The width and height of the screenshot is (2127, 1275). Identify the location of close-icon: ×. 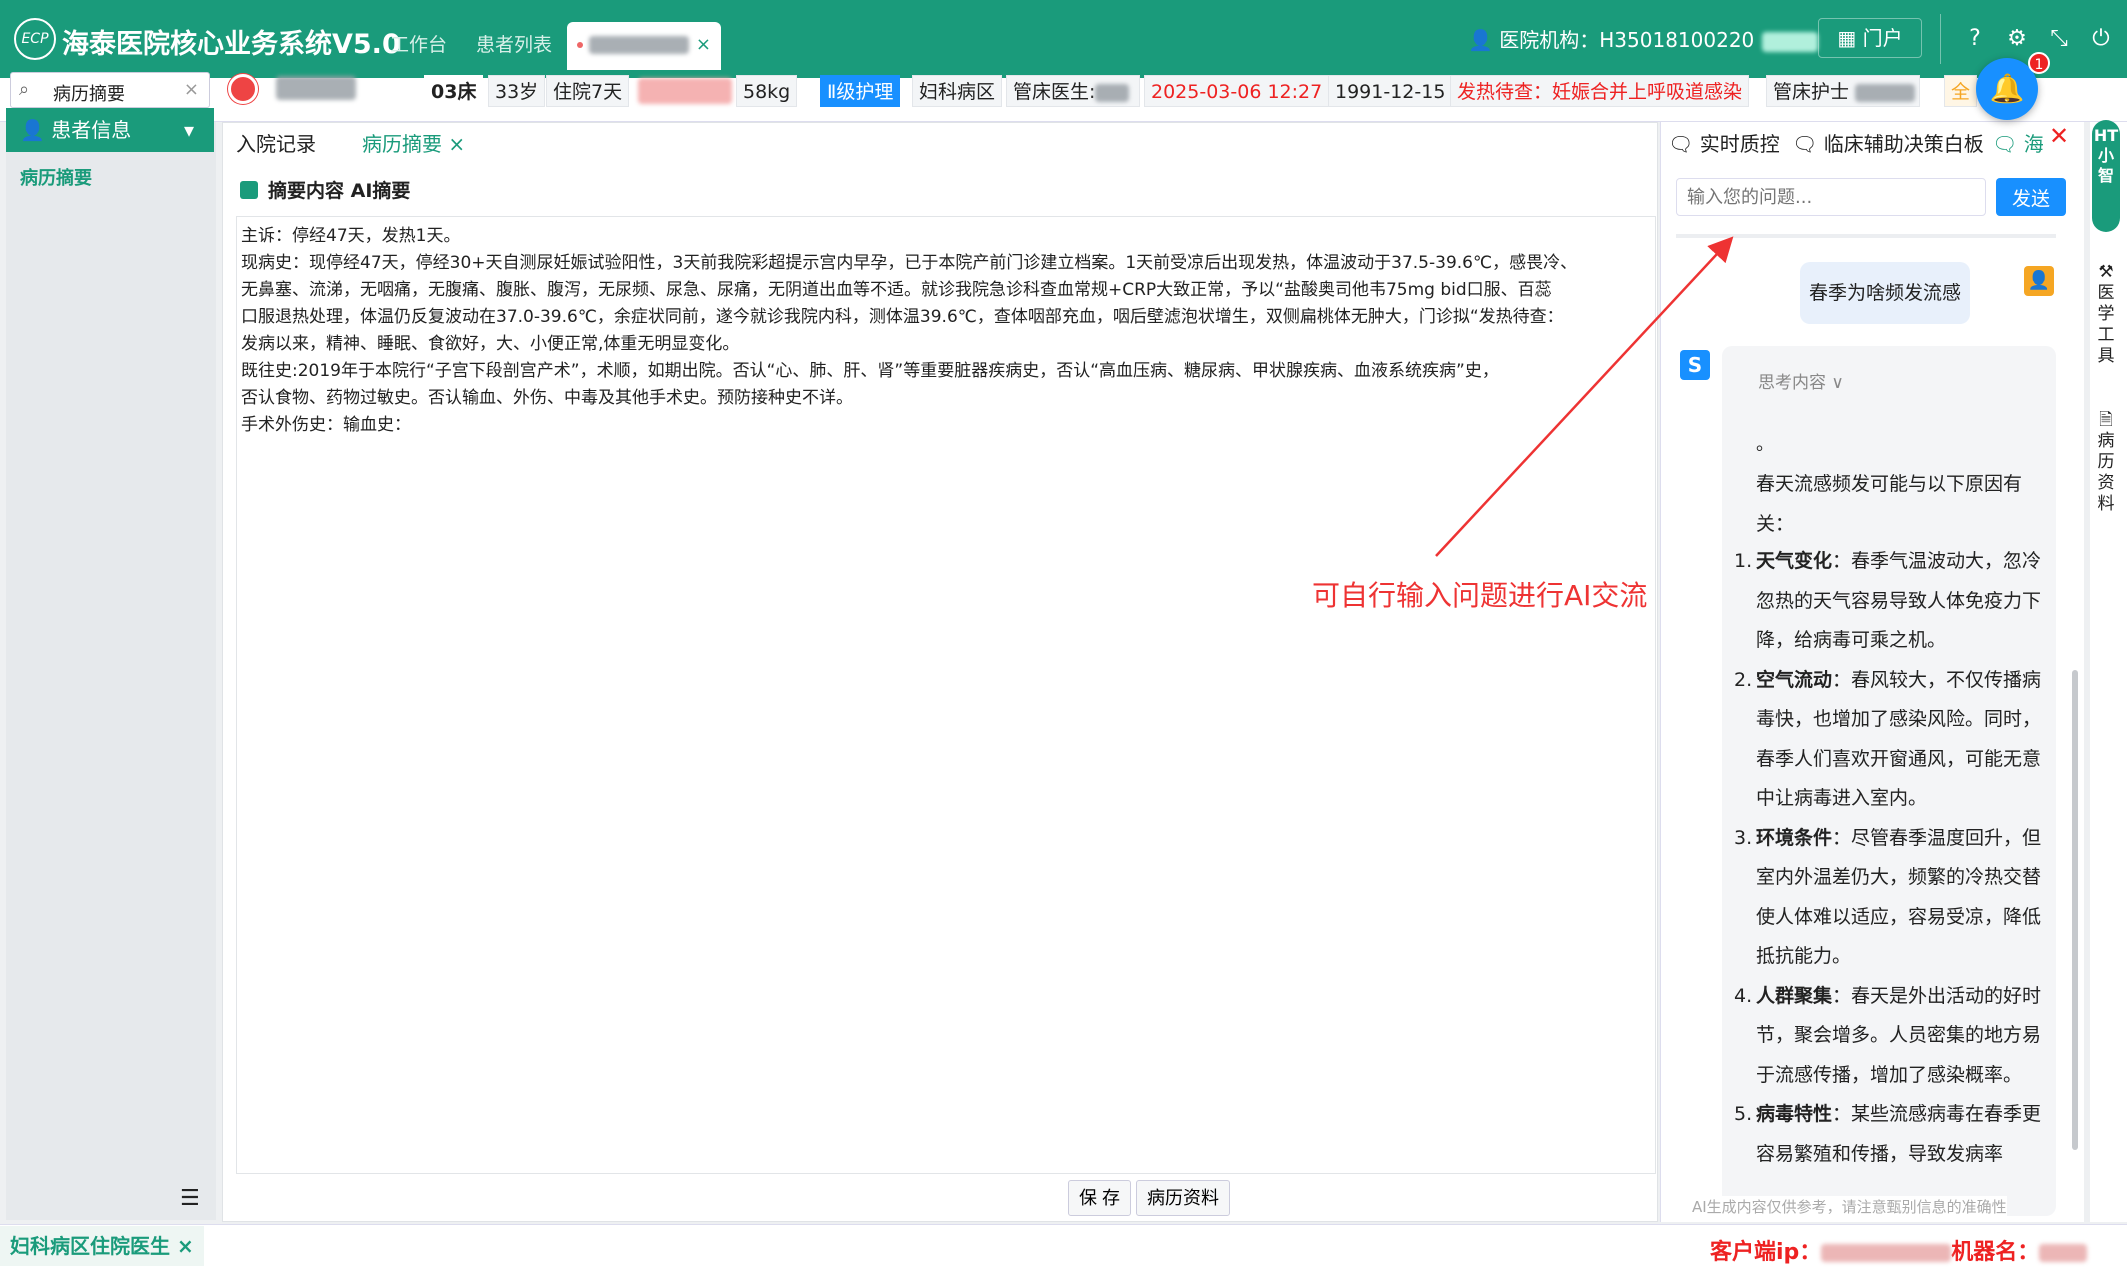
(185, 1246).